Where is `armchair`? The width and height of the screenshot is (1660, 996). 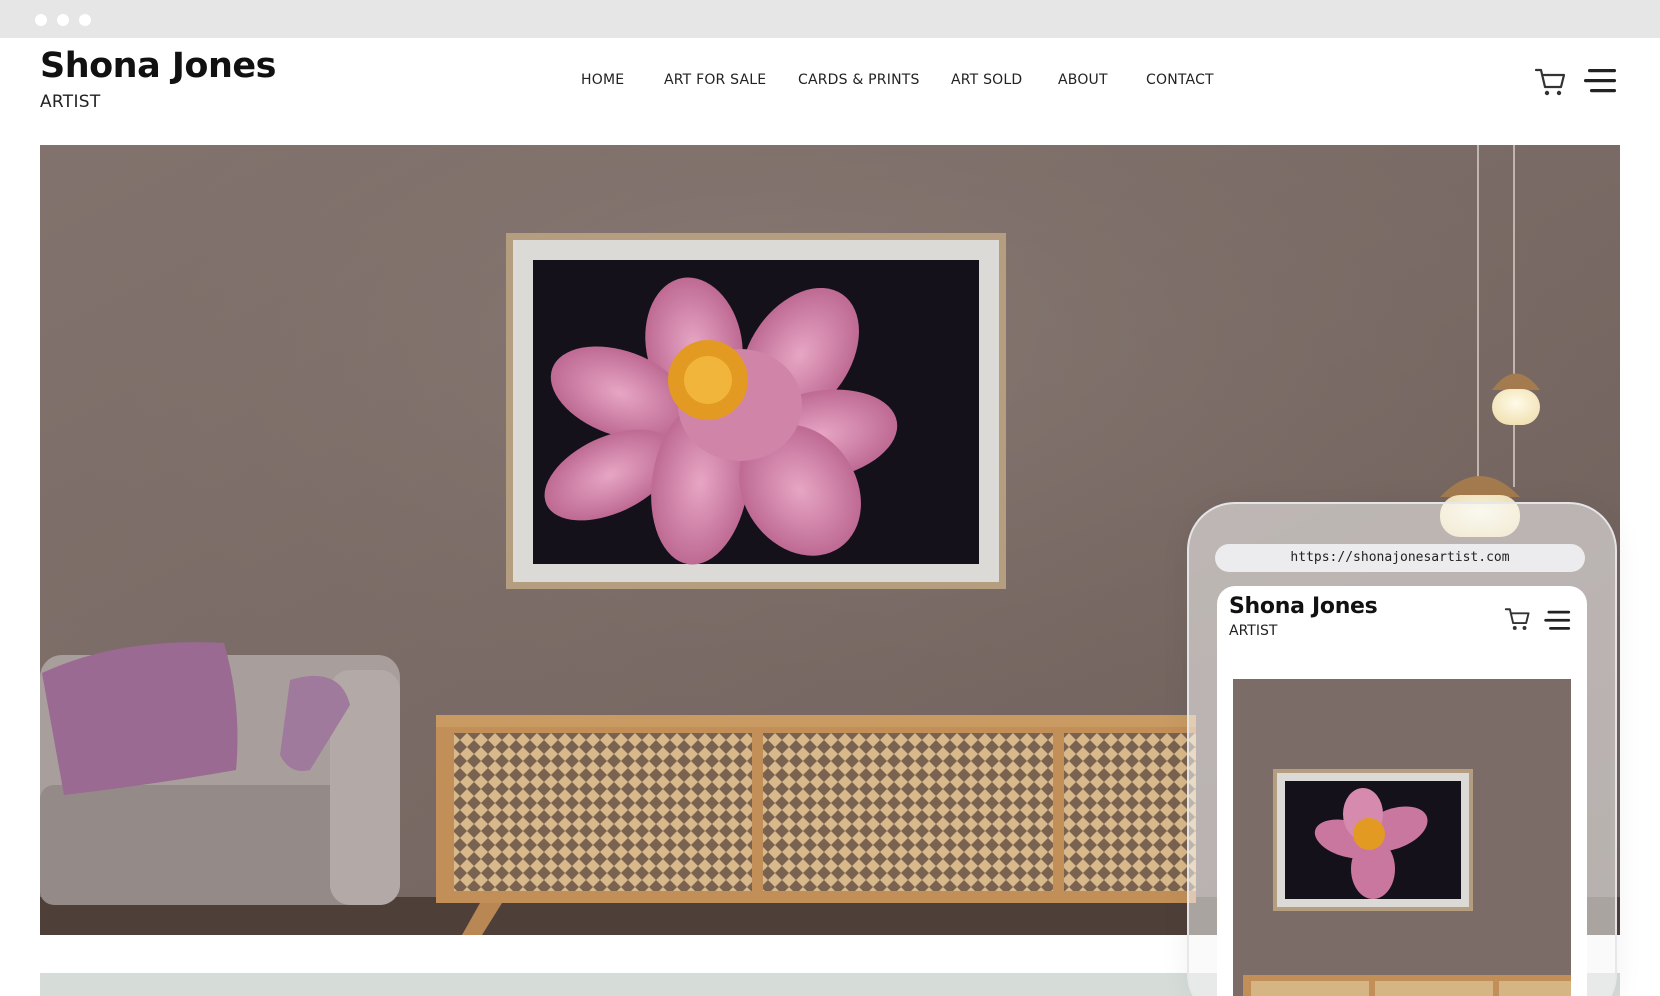 armchair is located at coordinates (220, 773).